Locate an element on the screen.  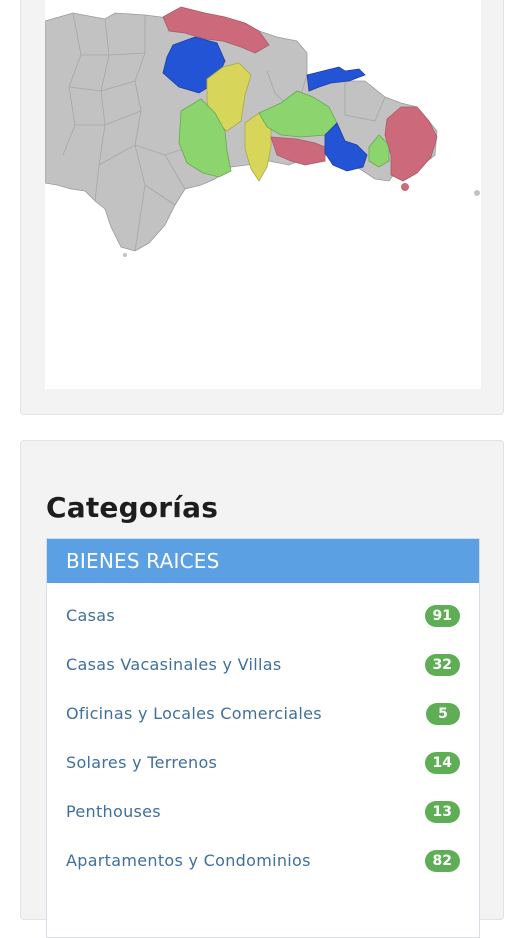
island-mona is located at coordinates (477, 193).